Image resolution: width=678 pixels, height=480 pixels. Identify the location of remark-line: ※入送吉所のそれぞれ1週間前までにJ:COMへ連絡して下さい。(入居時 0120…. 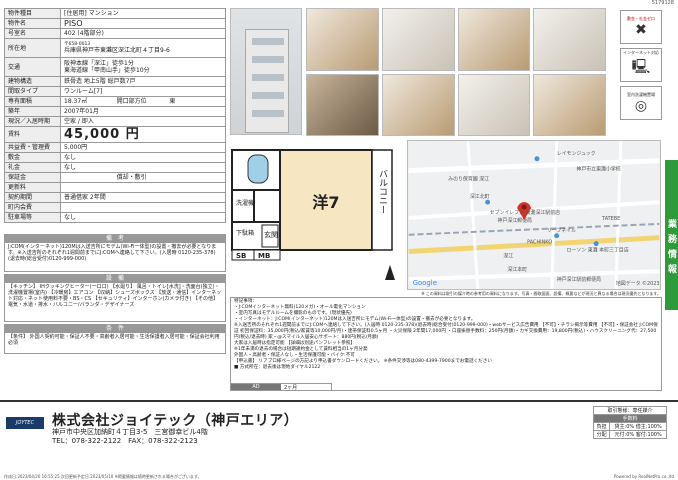
(446, 331).